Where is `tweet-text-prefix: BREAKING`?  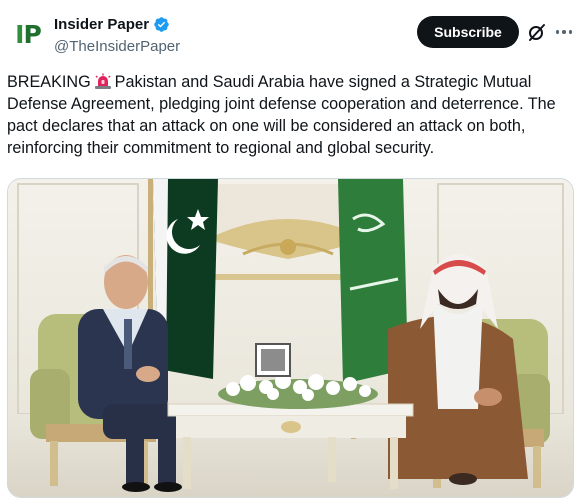 tweet-text-prefix: BREAKING is located at coordinates (49, 82).